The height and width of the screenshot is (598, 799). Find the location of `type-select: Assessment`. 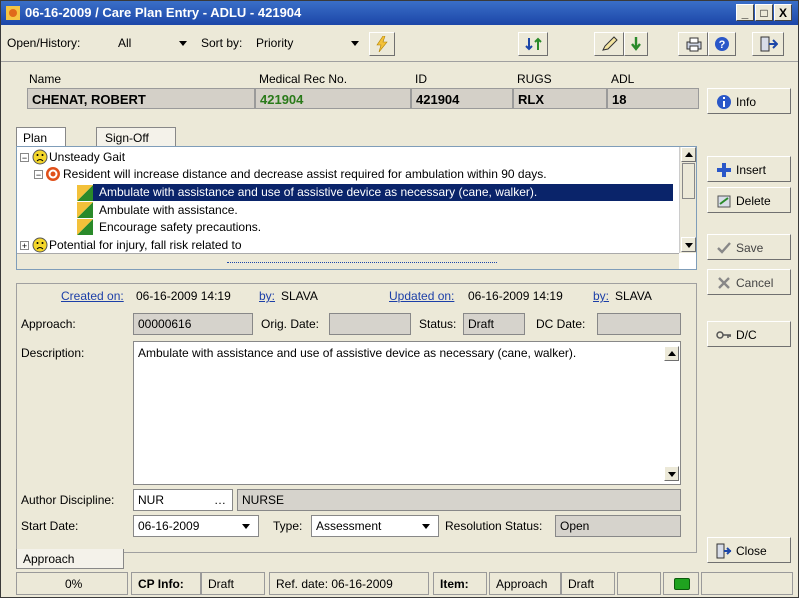

type-select: Assessment is located at coordinates (375, 526).